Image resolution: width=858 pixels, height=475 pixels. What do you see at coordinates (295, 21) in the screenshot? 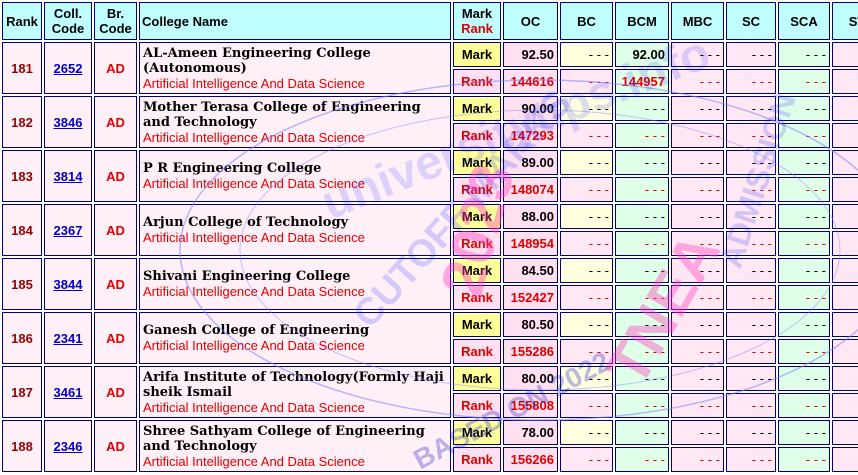
I see `header-college-name: College Name` at bounding box center [295, 21].